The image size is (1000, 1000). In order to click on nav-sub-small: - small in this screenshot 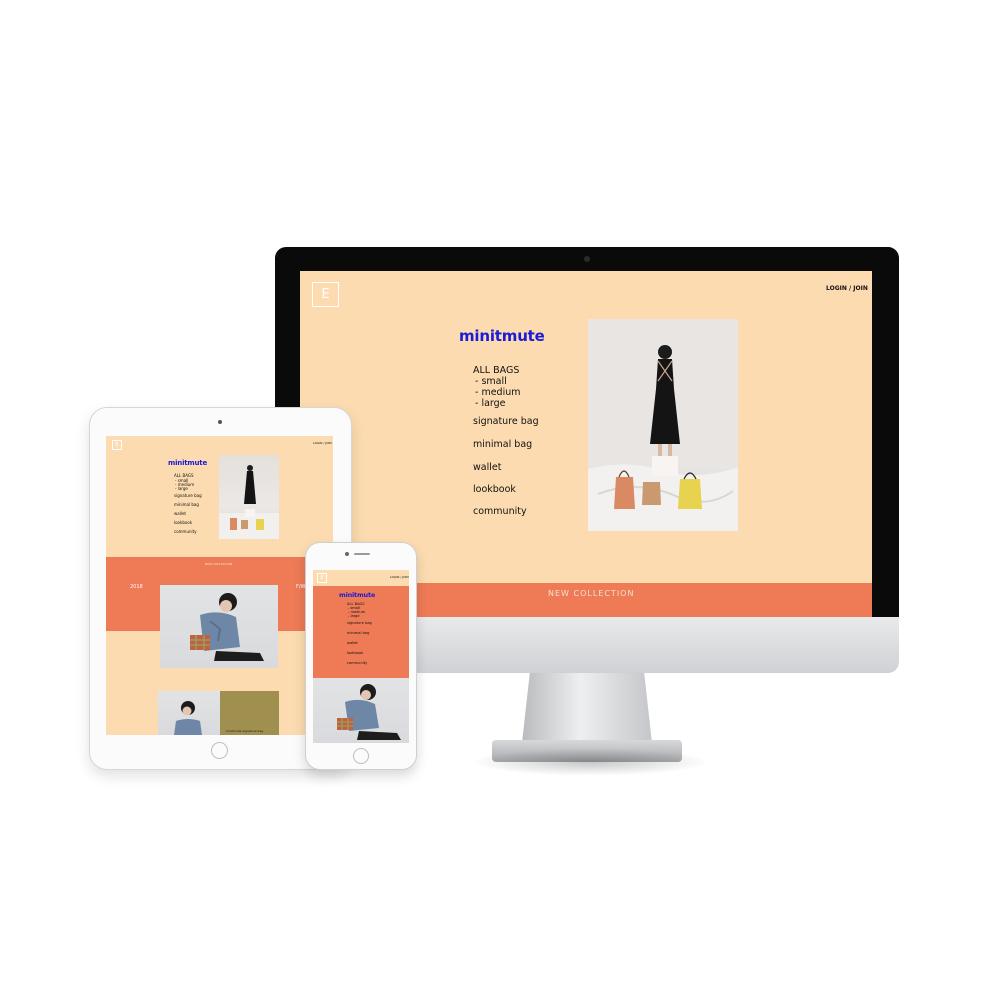, I will do `click(491, 381)`.